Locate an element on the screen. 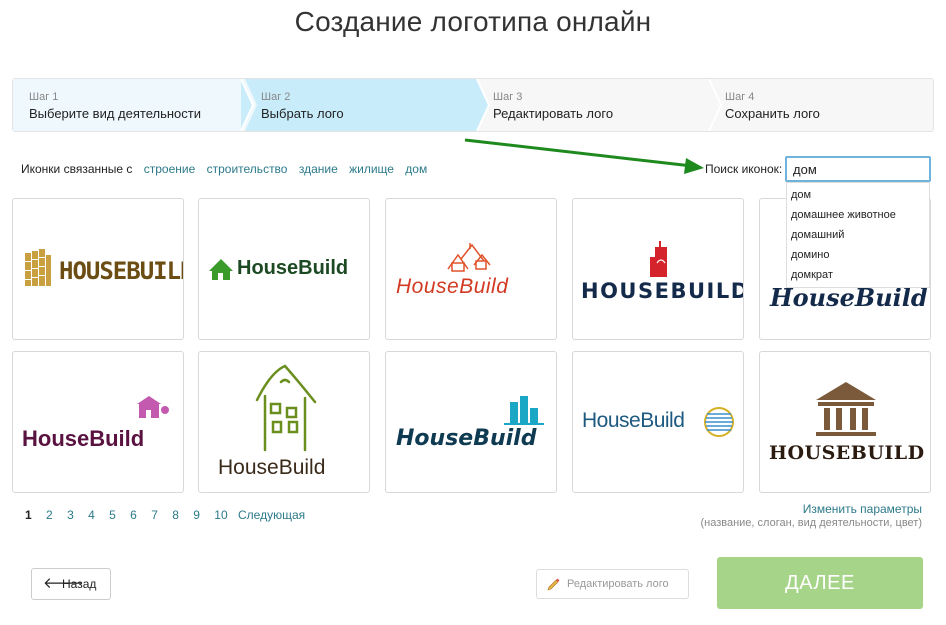 This screenshot has height=625, width=946. step-4-label: Сохранить лого is located at coordinates (772, 113).